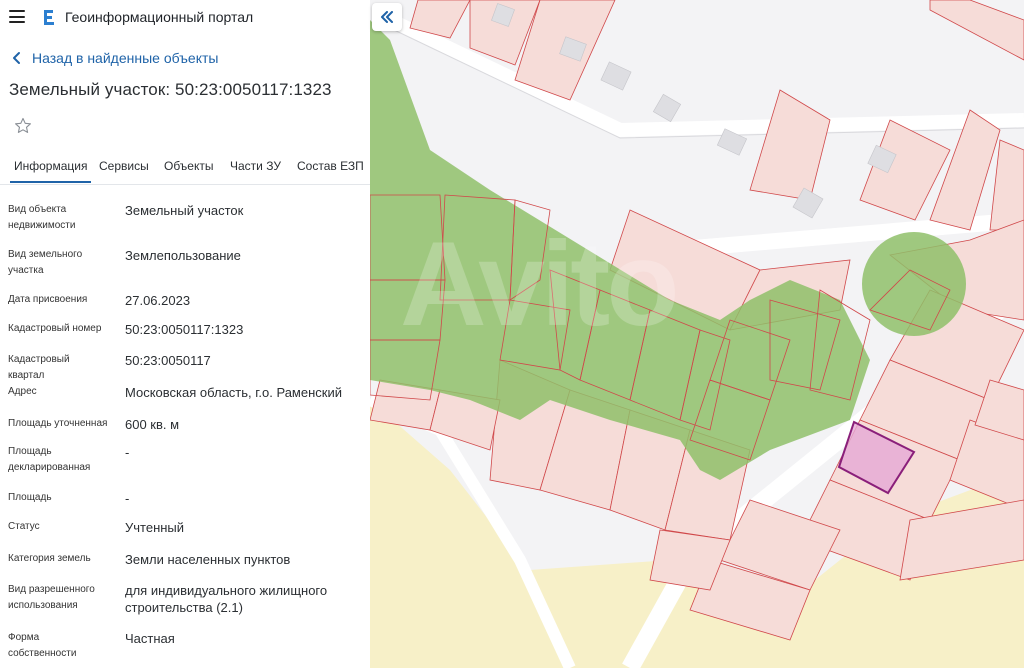 Image resolution: width=1024 pixels, height=668 pixels. What do you see at coordinates (155, 527) in the screenshot?
I see `field-value: Учтенный` at bounding box center [155, 527].